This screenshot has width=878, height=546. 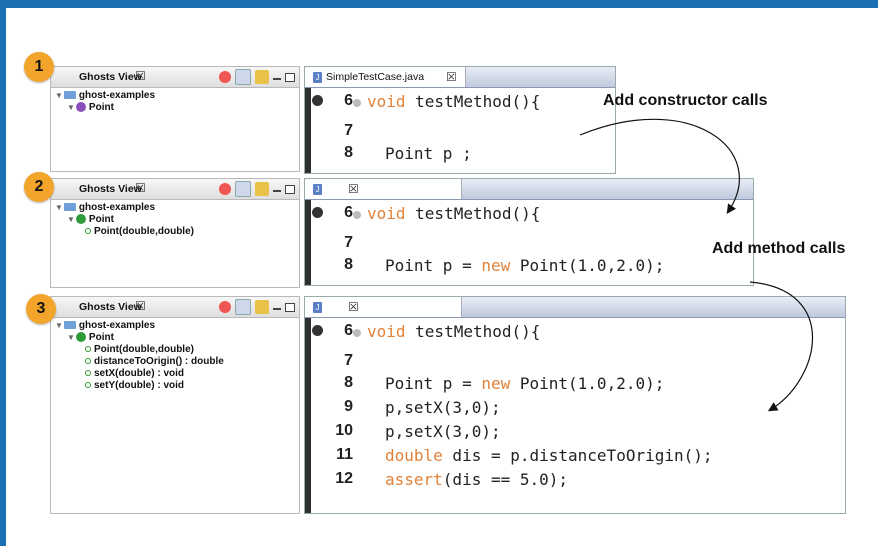 I want to click on constructor-arrow, so click(x=659, y=166).